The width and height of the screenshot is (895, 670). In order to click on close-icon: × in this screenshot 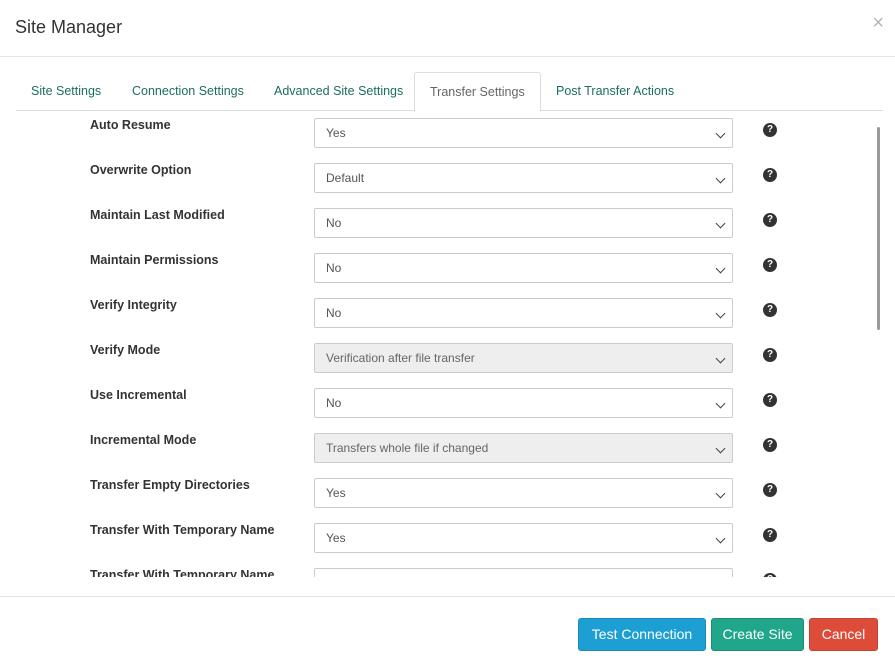, I will do `click(878, 23)`.